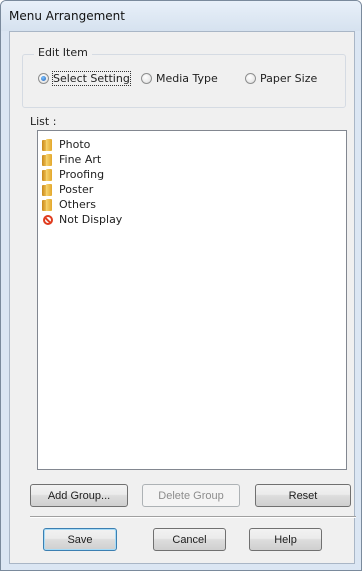  What do you see at coordinates (43, 121) in the screenshot?
I see `list-label: List :` at bounding box center [43, 121].